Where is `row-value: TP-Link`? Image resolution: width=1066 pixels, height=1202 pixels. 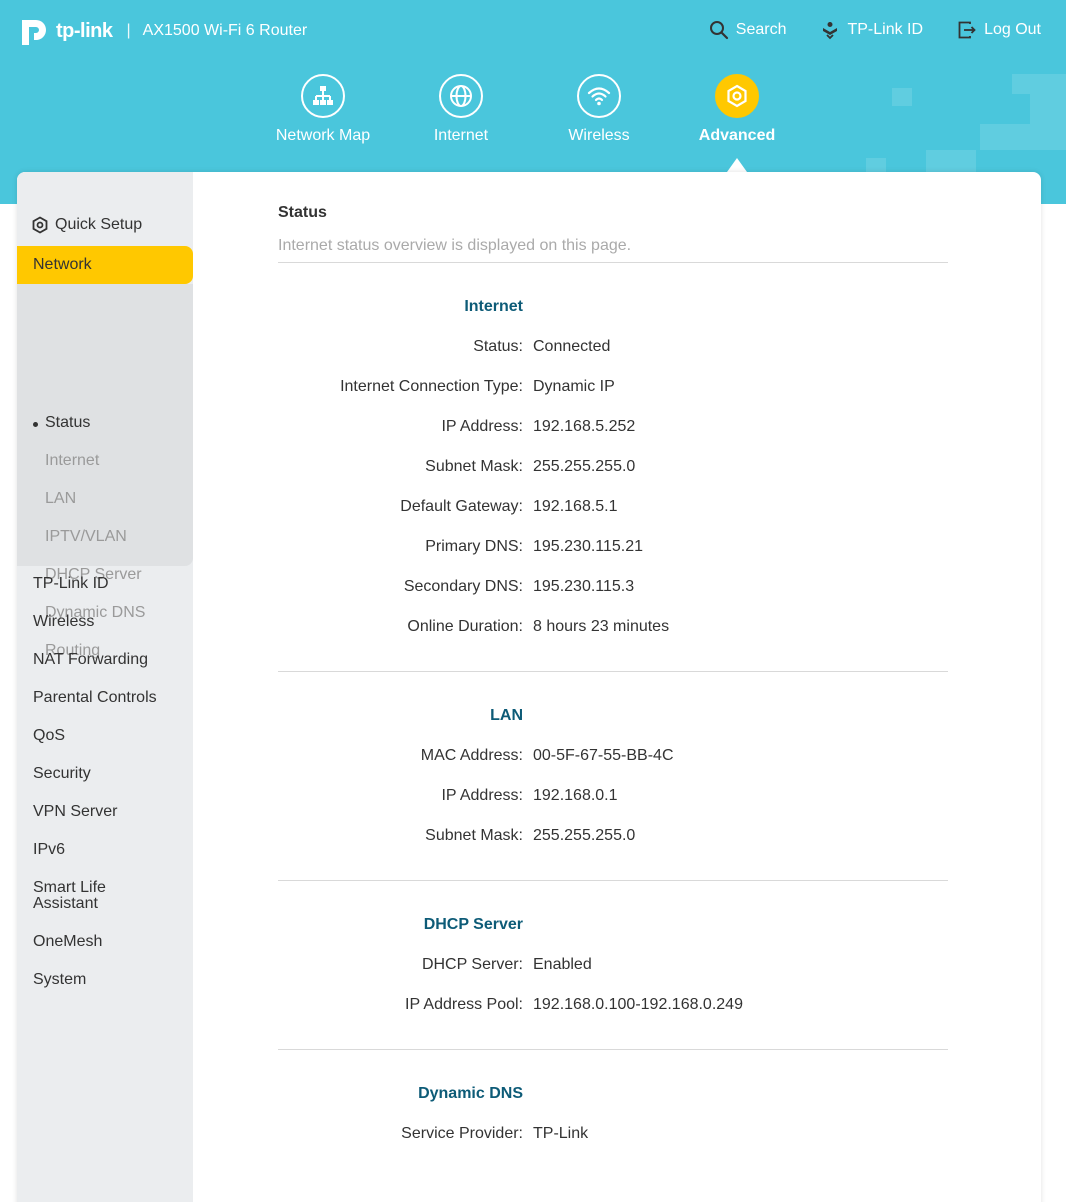
row-value: TP-Link is located at coordinates (561, 1133).